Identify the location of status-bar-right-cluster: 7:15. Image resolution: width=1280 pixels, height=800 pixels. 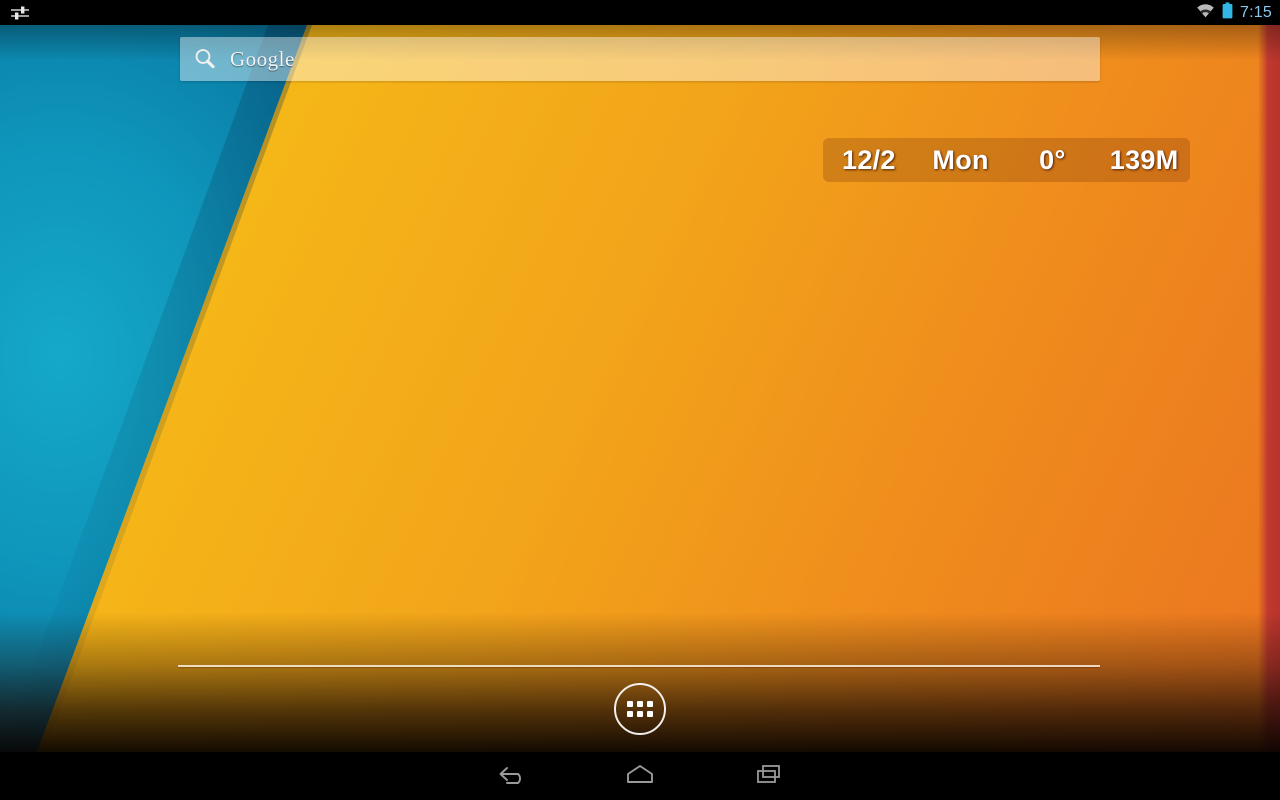
(1235, 12).